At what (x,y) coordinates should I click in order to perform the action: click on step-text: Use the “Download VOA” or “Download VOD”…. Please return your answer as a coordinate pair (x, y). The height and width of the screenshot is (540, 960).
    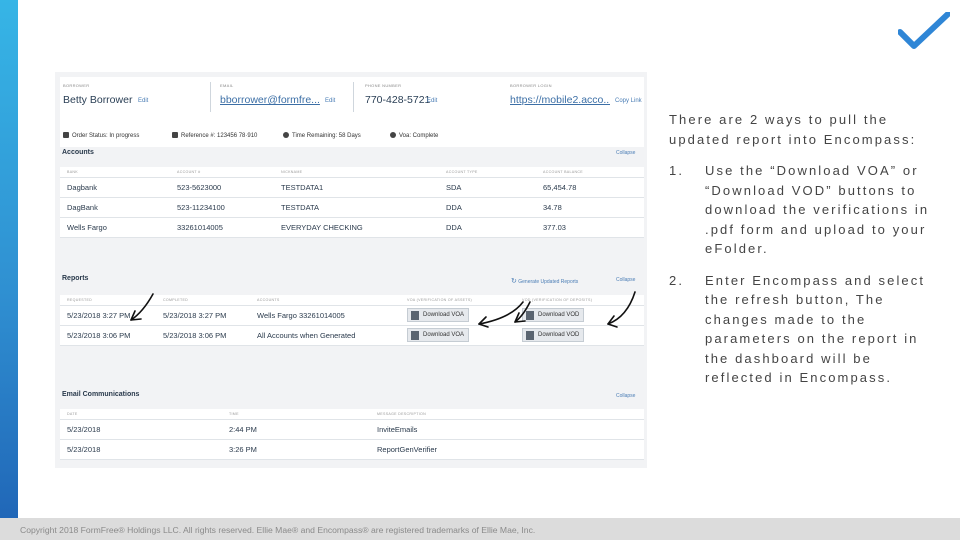
    Looking at the image, I should click on (817, 209).